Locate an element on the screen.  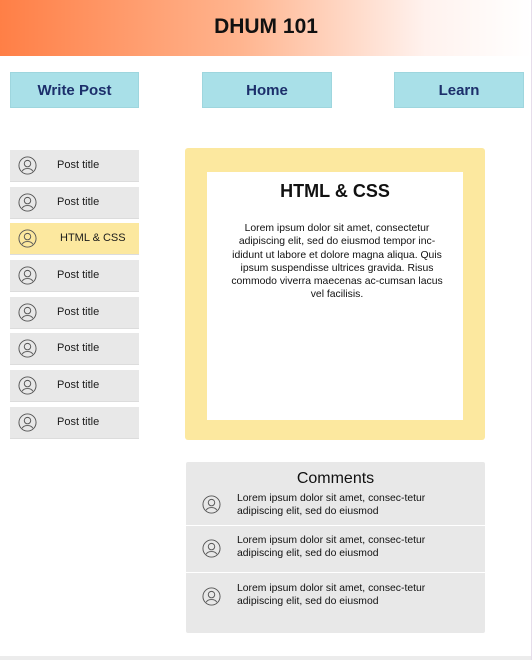
sidebar-post-label: HTML & CSS is located at coordinates (93, 238).